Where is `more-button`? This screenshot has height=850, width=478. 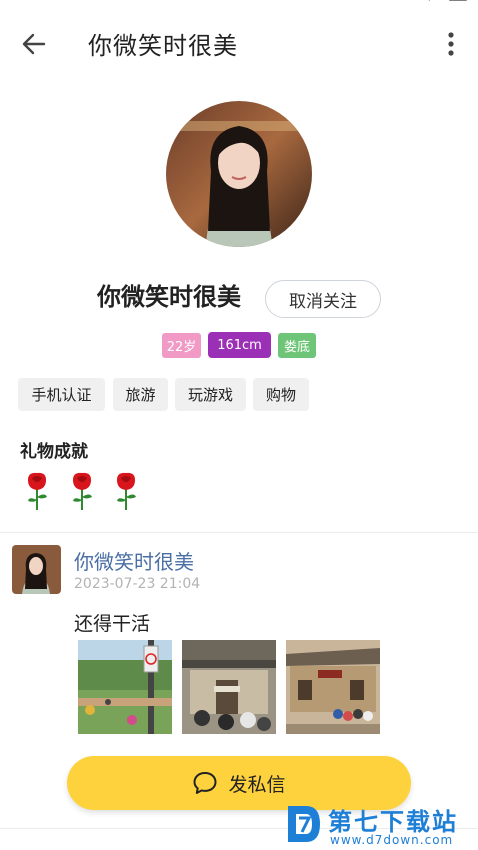
more-button is located at coordinates (451, 44).